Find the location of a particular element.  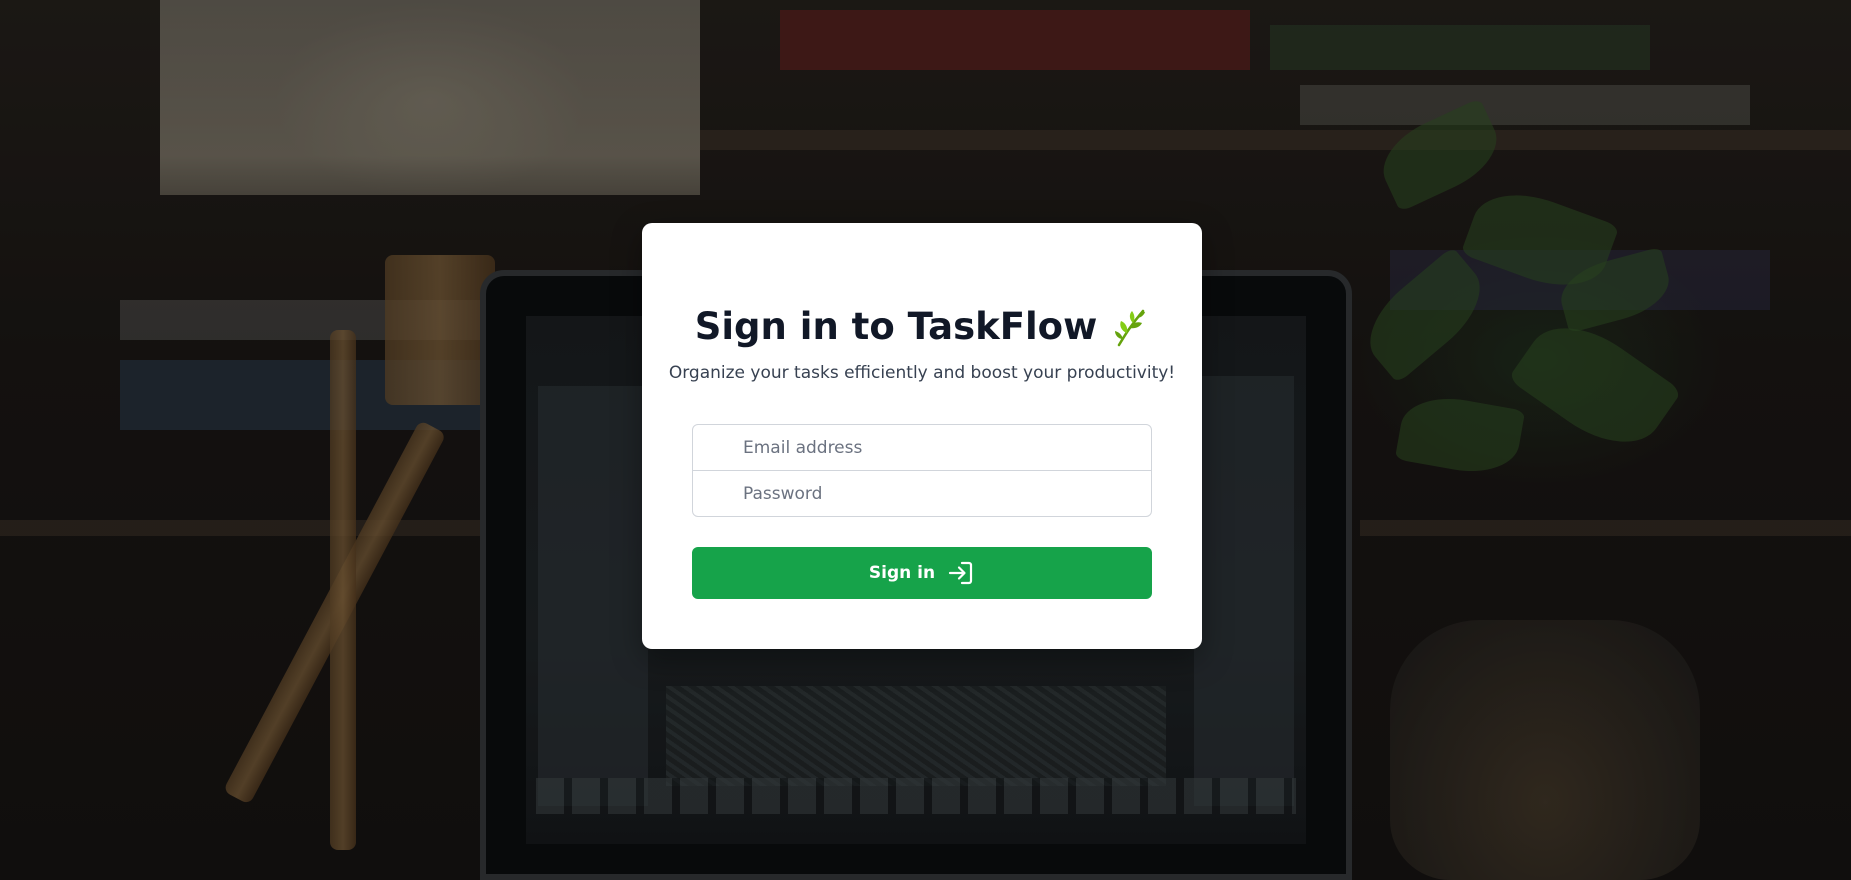

page-title: Sign in to TaskFlow is located at coordinates (896, 326).